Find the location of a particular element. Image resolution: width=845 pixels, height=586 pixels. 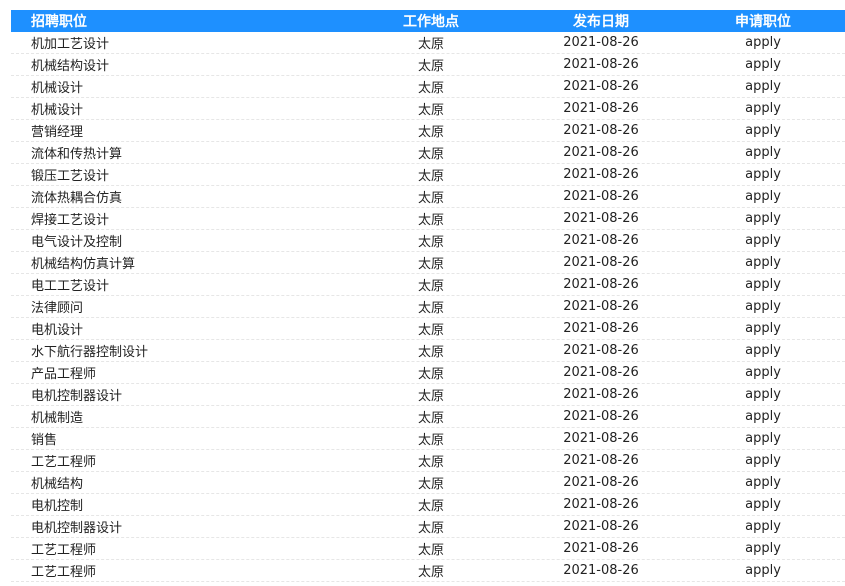

table-row: 锻压工艺设计 太原 2021-08-26 apply is located at coordinates (428, 175).